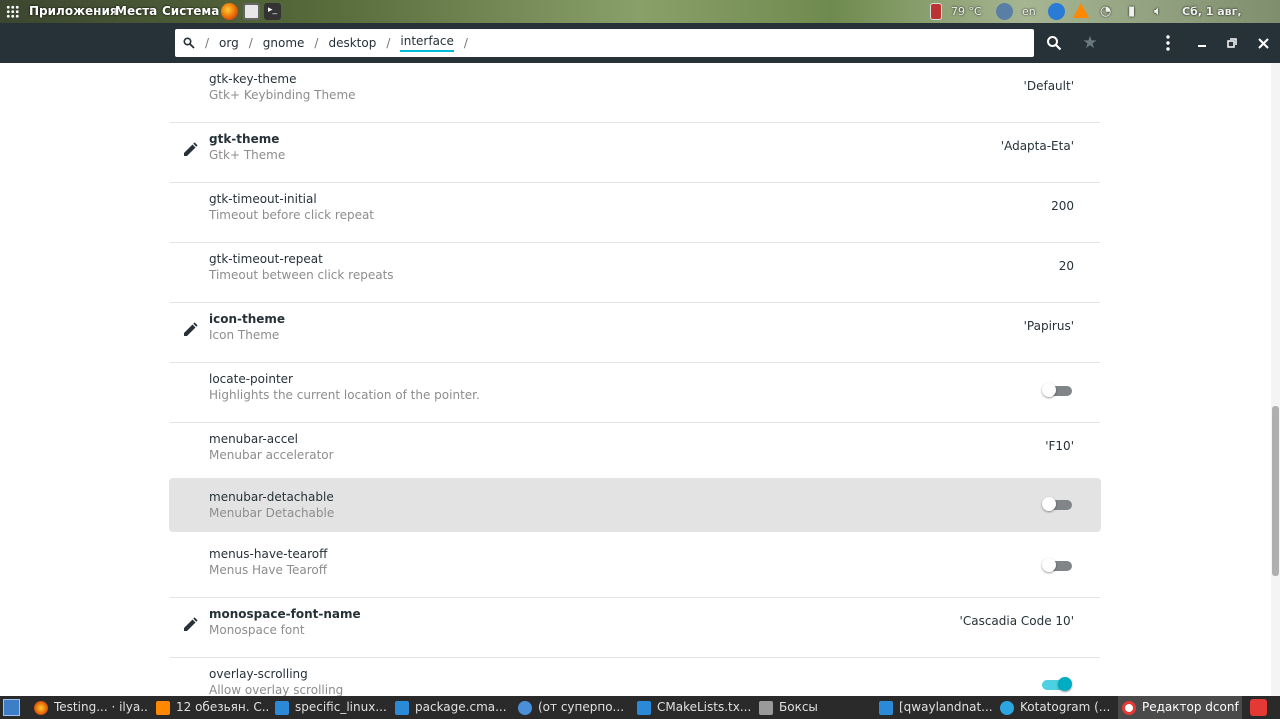 This screenshot has width=1280, height=719. I want to click on update-icon, so click(1056, 11).